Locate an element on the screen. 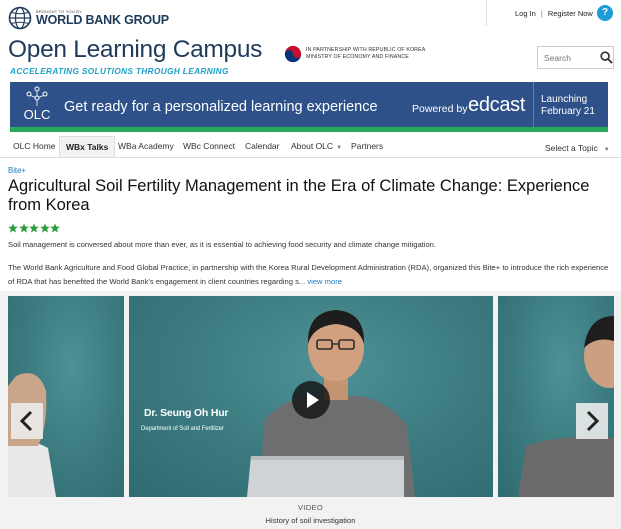 This screenshot has height=529, width=621. play-button is located at coordinates (311, 400).